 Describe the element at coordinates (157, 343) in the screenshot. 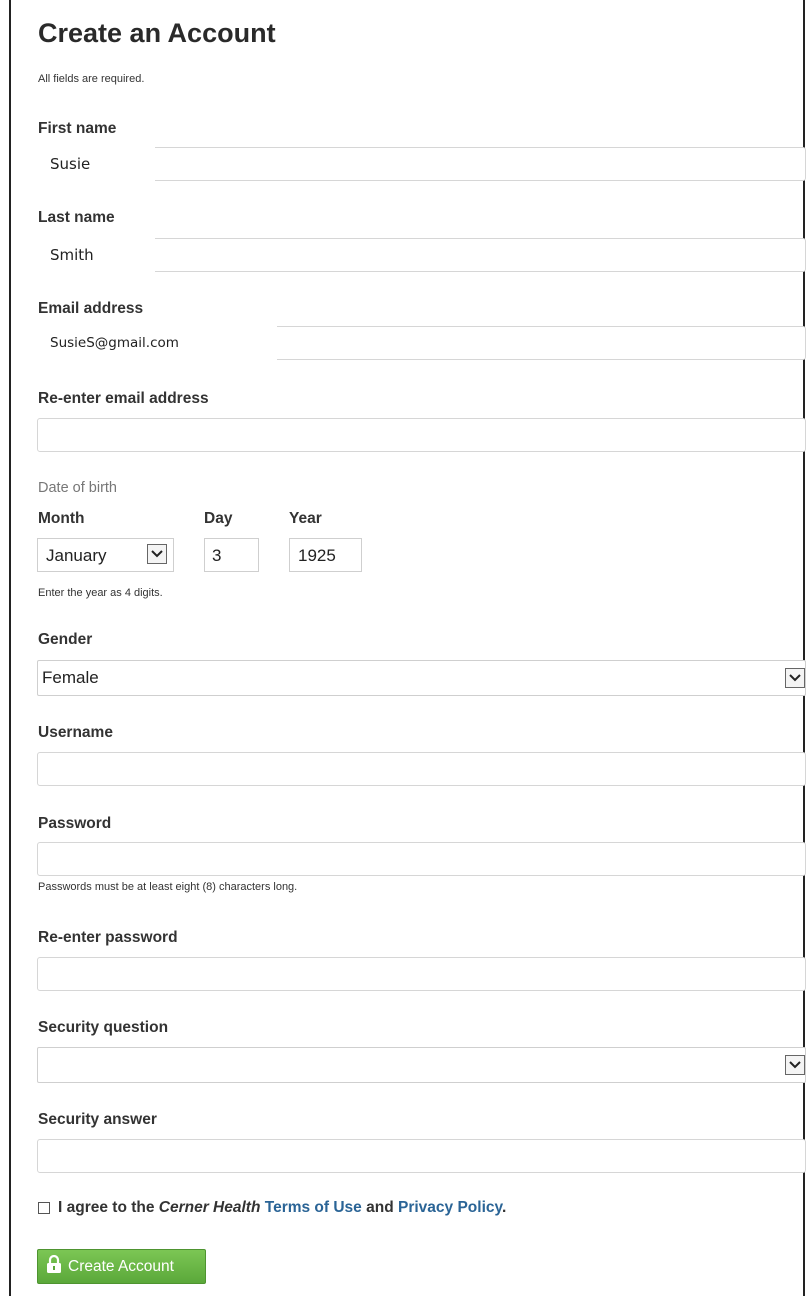

I see `email-value: SusieS@gmail.com` at that location.